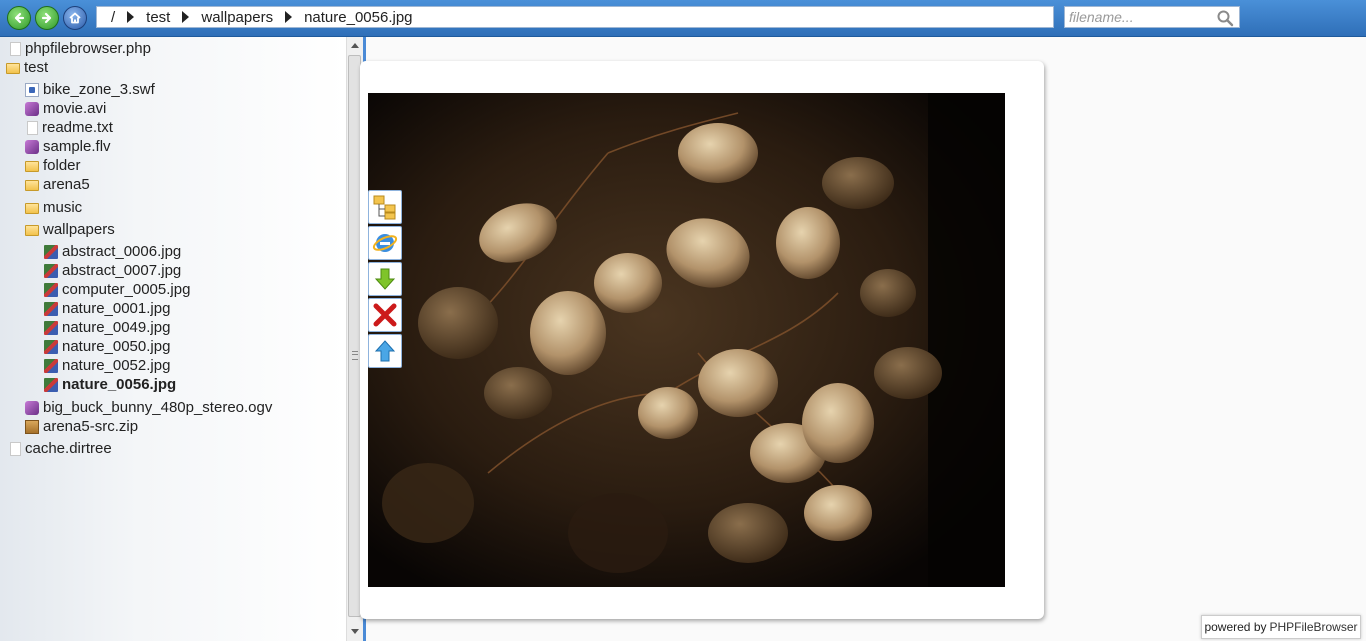 This screenshot has width=1366, height=641. I want to click on powered-by-badge: powered by PHPFileBrowser, so click(1281, 627).